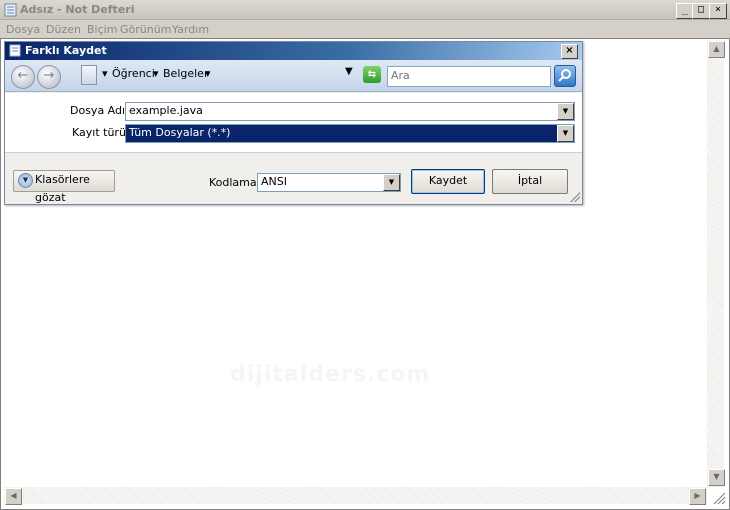 The width and height of the screenshot is (730, 510). I want to click on menu-gorunum: Görünüm, so click(145, 29).